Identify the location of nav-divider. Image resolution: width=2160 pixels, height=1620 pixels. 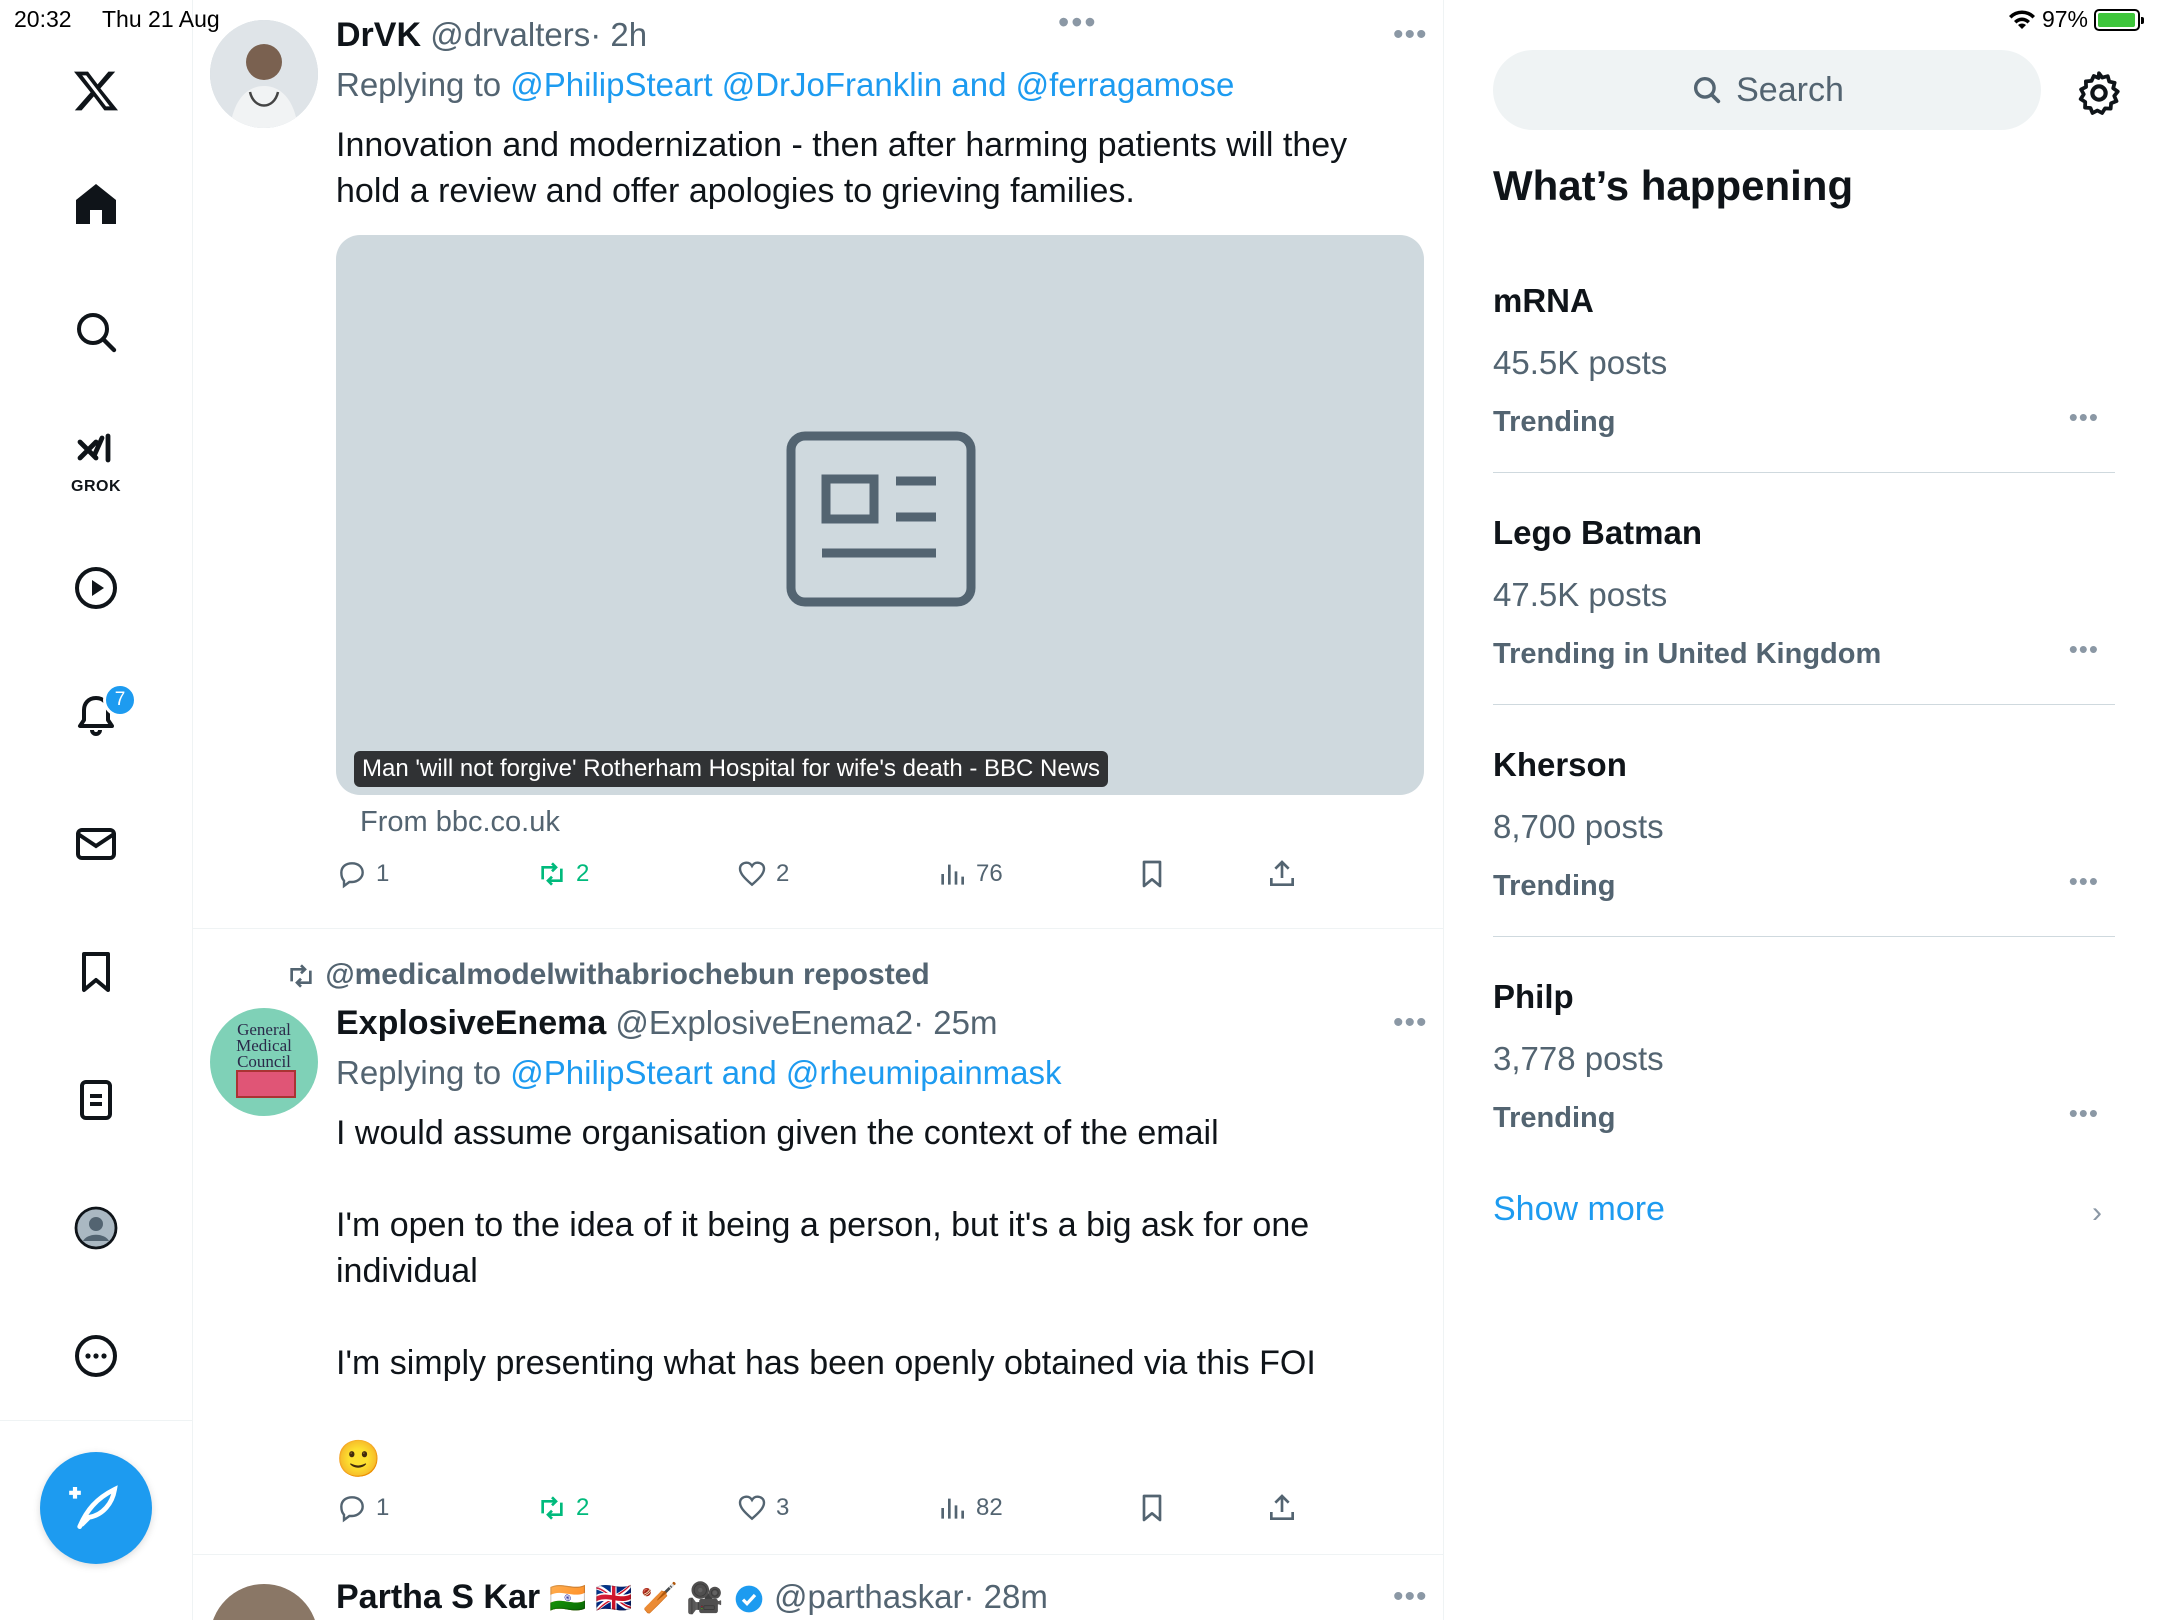
(96, 1420).